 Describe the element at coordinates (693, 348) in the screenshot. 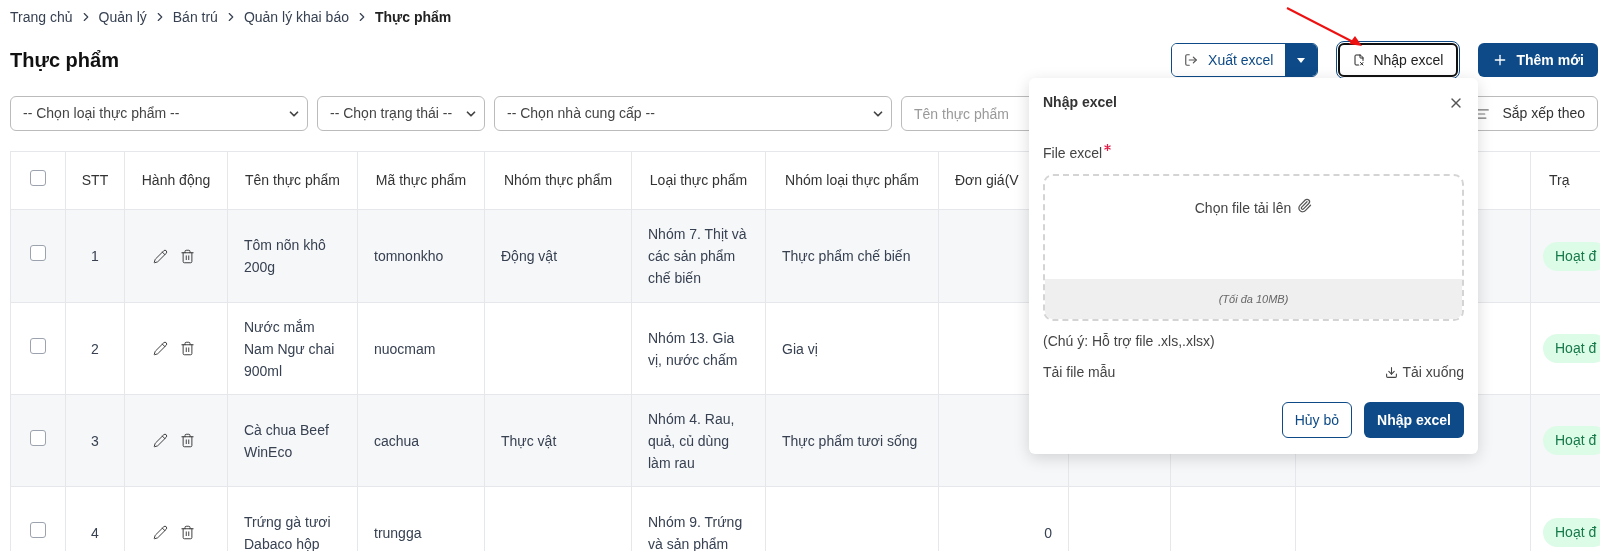

I see `table-cell: Nhóm 13. Gia vị, nước chấm` at that location.